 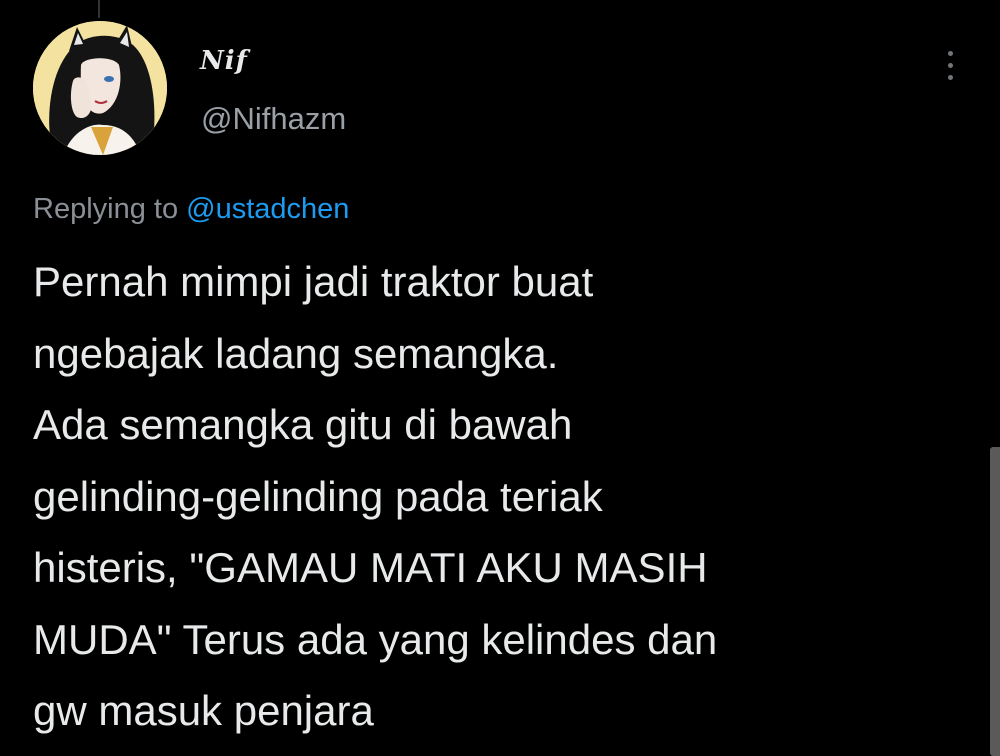 What do you see at coordinates (110, 209) in the screenshot?
I see `replying-to-label: Replying to` at bounding box center [110, 209].